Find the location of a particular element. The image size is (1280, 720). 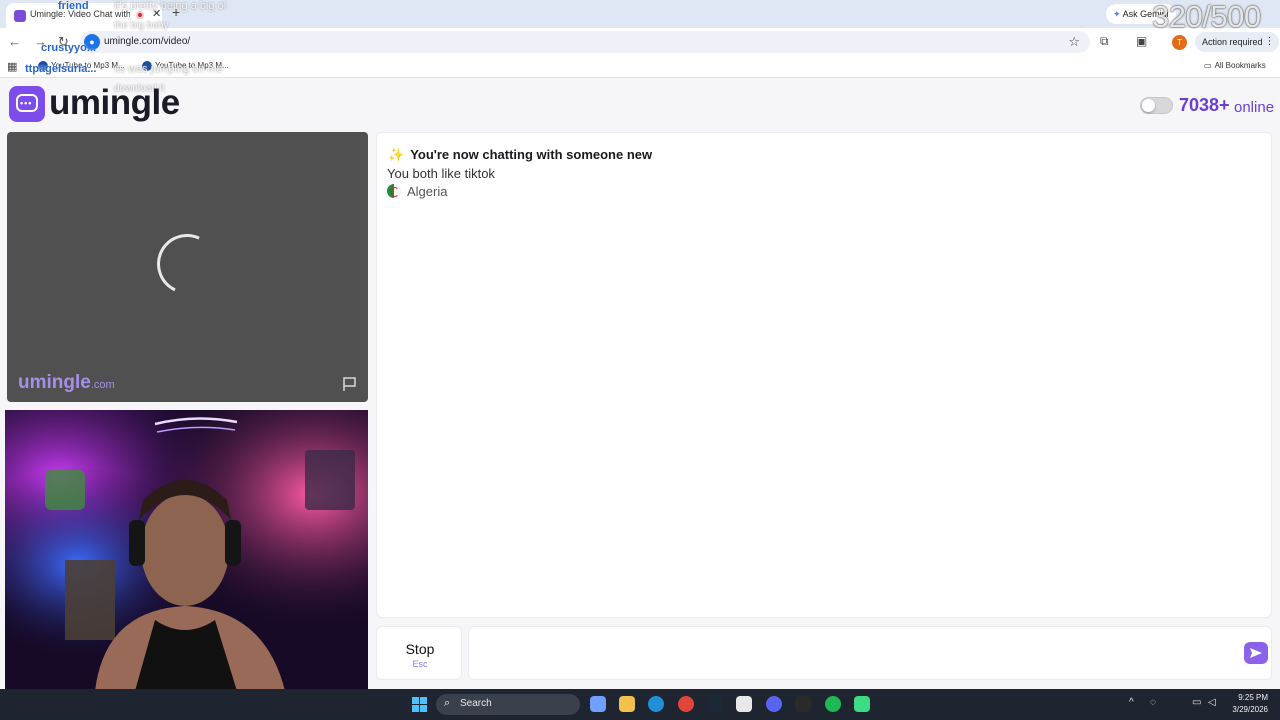

android-app-icon is located at coordinates (862, 704).